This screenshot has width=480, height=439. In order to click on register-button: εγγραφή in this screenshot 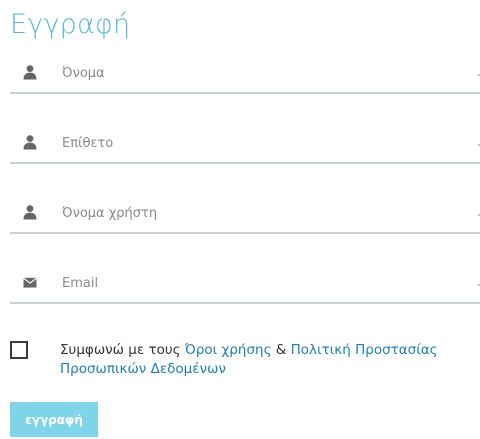, I will do `click(54, 419)`.